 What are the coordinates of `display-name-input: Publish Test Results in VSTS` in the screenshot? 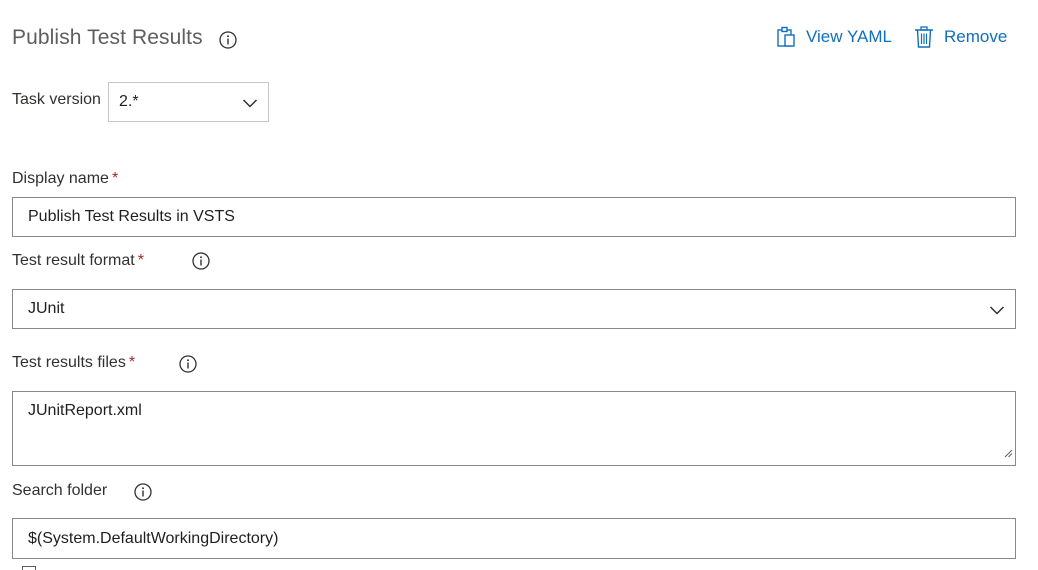 It's located at (514, 217).